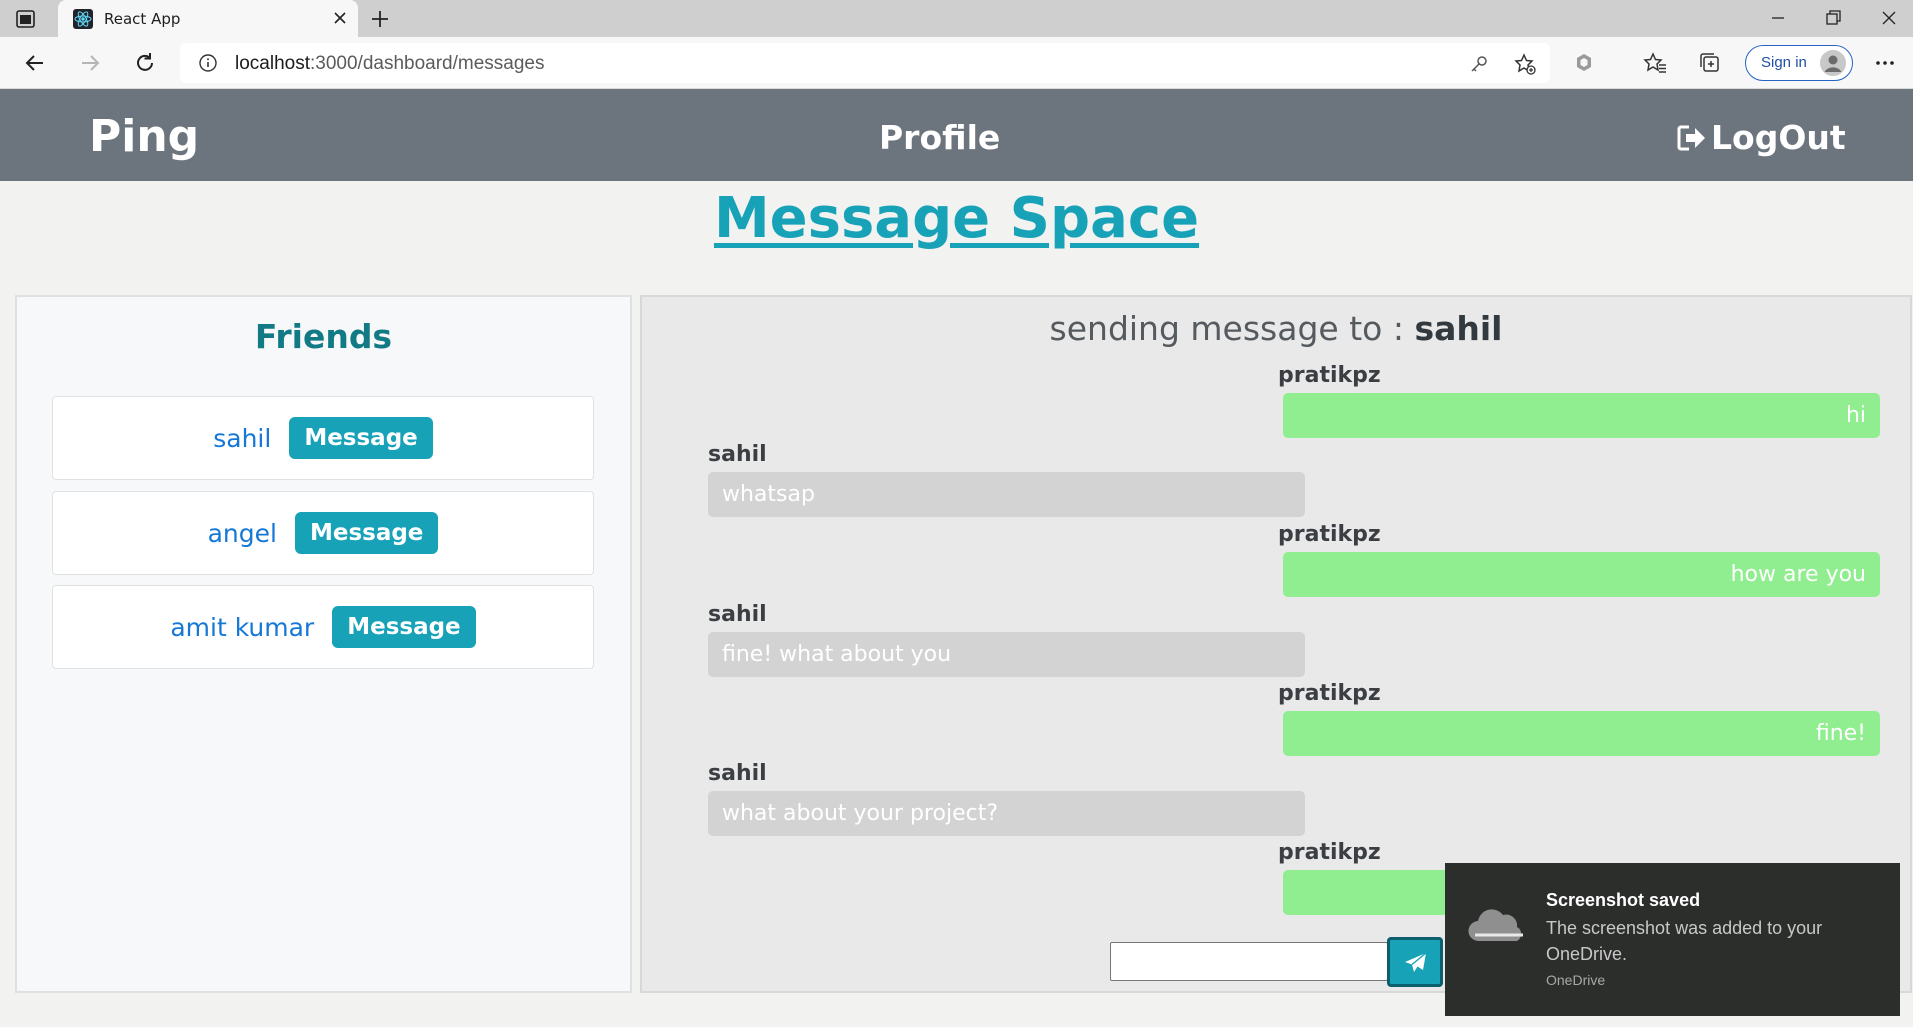 The height and width of the screenshot is (1027, 1913). I want to click on friend-card: angel Message, so click(323, 533).